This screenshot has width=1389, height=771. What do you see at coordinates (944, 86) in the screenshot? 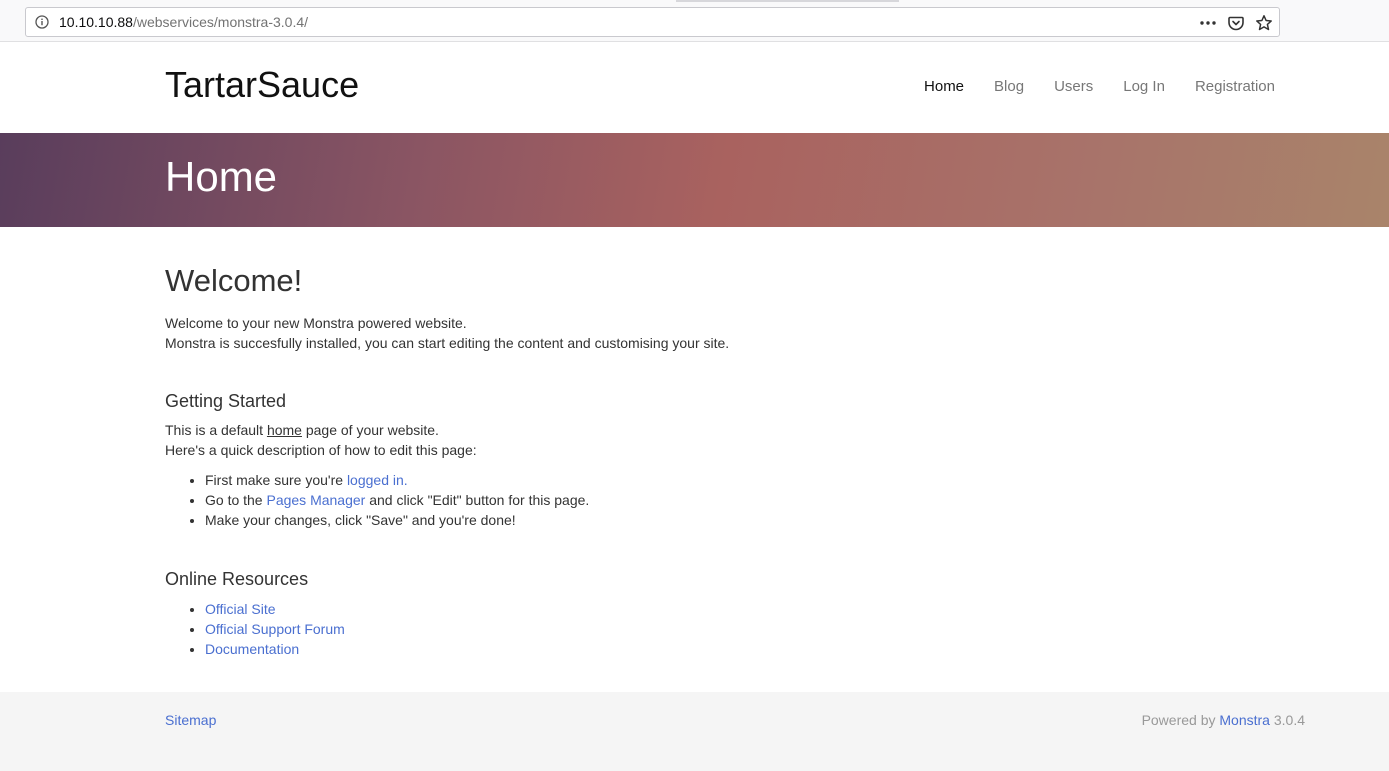
I see `nav-home: Home` at bounding box center [944, 86].